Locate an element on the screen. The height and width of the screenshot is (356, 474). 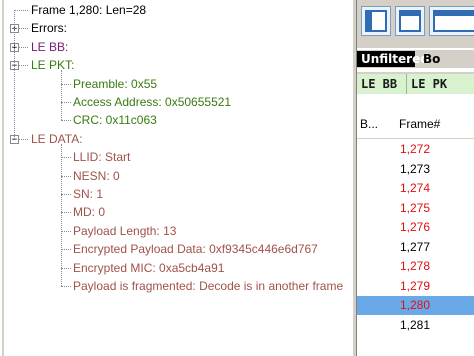
frame-list-row: 1,273 is located at coordinates (415, 169).